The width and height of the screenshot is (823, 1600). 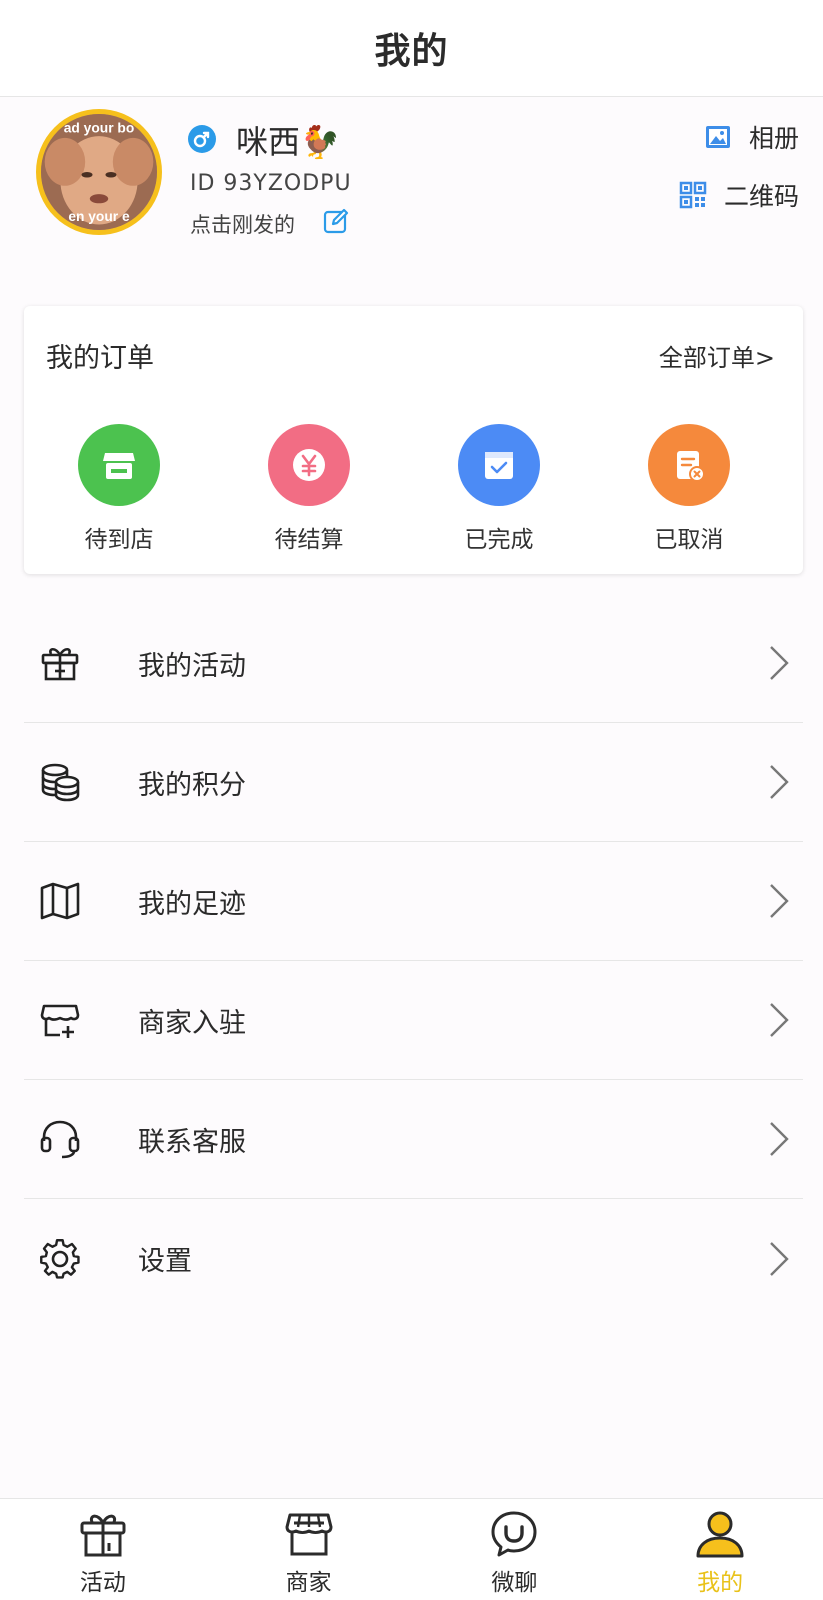 I want to click on menu-label: 我的足迹, so click(x=192, y=904).